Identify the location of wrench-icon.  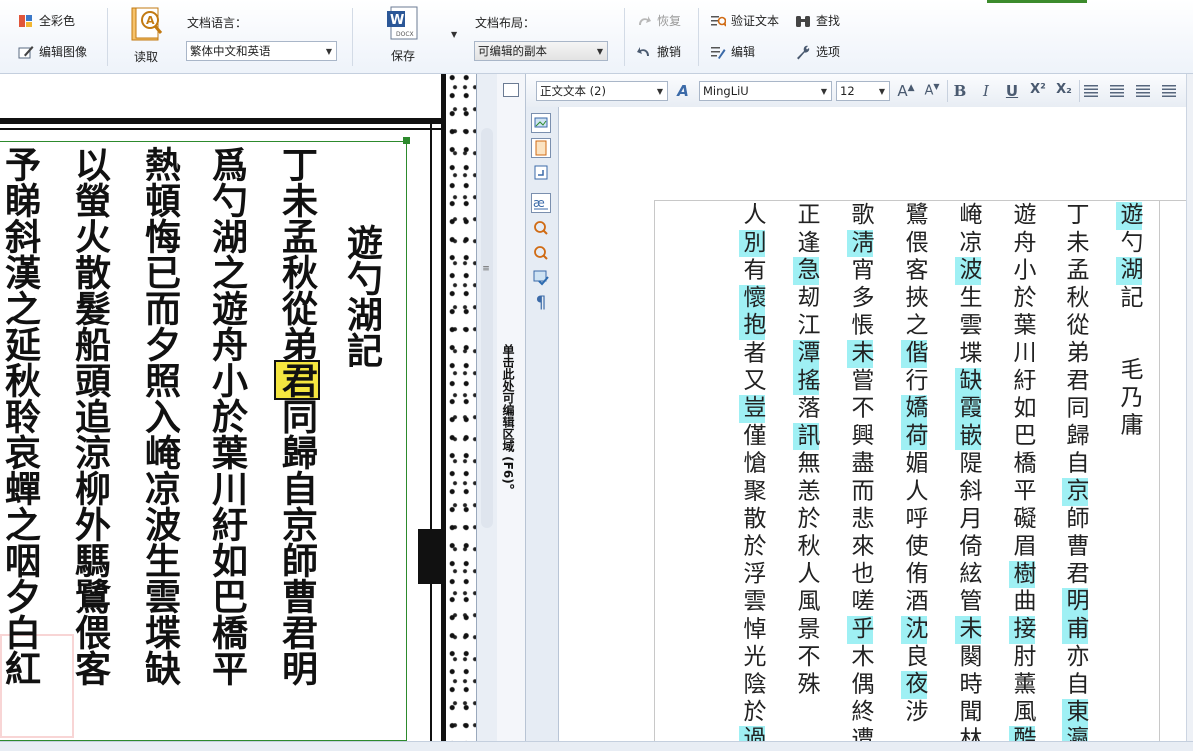
(803, 52).